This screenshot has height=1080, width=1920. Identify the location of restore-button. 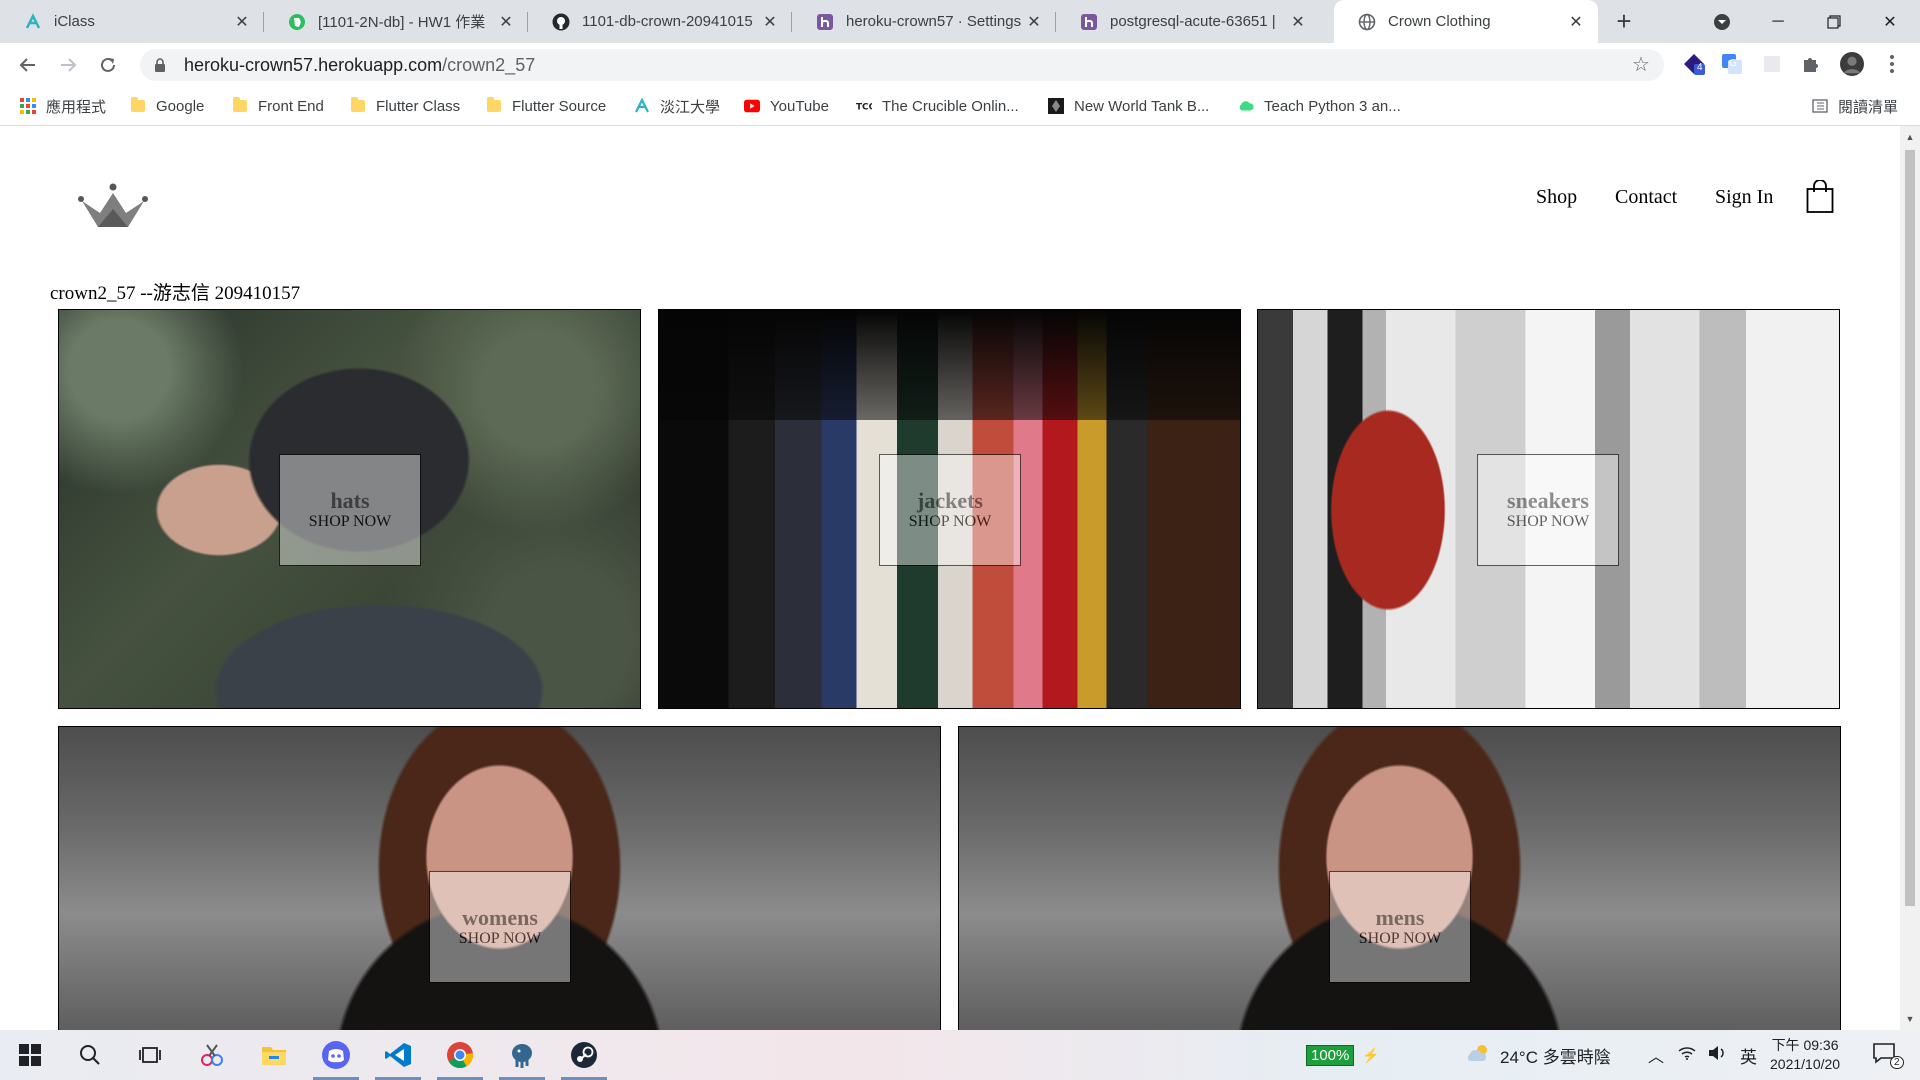
(1834, 21).